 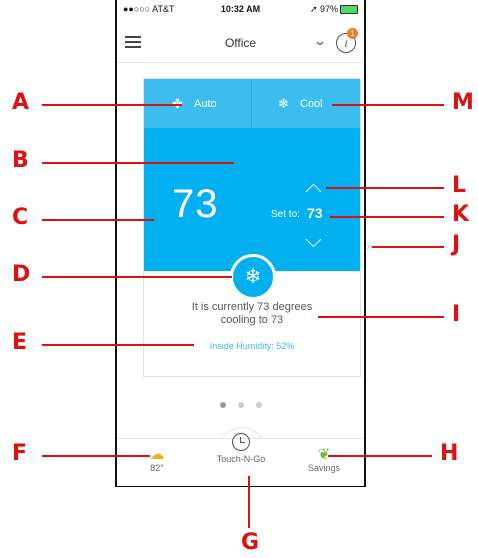 What do you see at coordinates (408, 247) in the screenshot?
I see `callout-line-j` at bounding box center [408, 247].